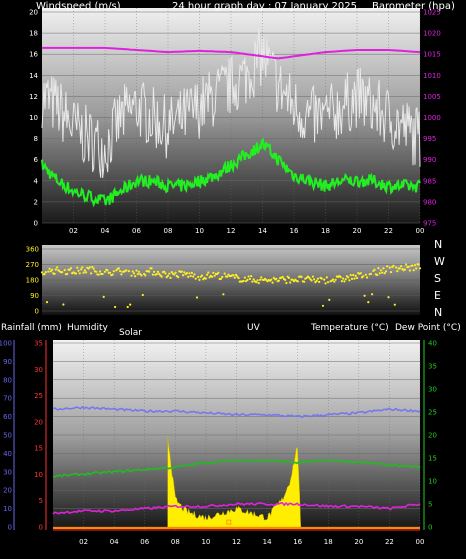 Image resolution: width=466 pixels, height=559 pixels. Describe the element at coordinates (264, 6) in the screenshot. I see `date-title: 24 hour graph day : 07 January 2025` at that location.